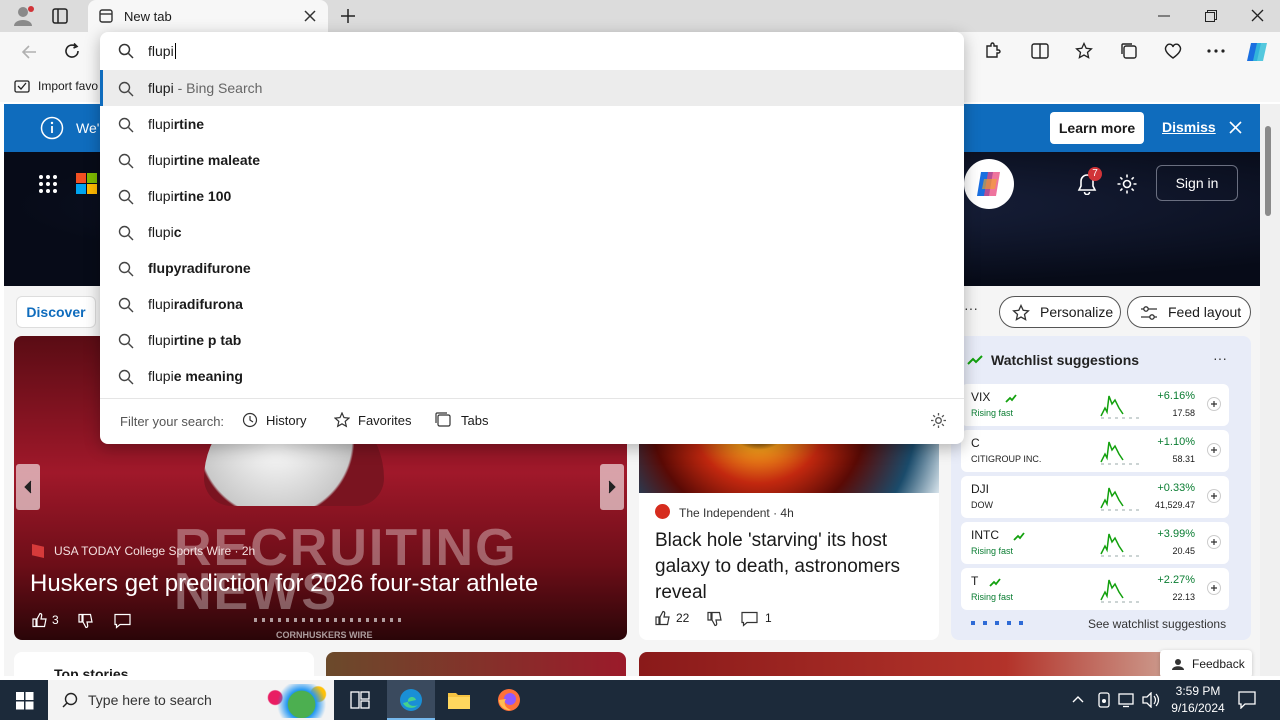  Describe the element at coordinates (348, 16) in the screenshot. I see `new-tab-button` at that location.